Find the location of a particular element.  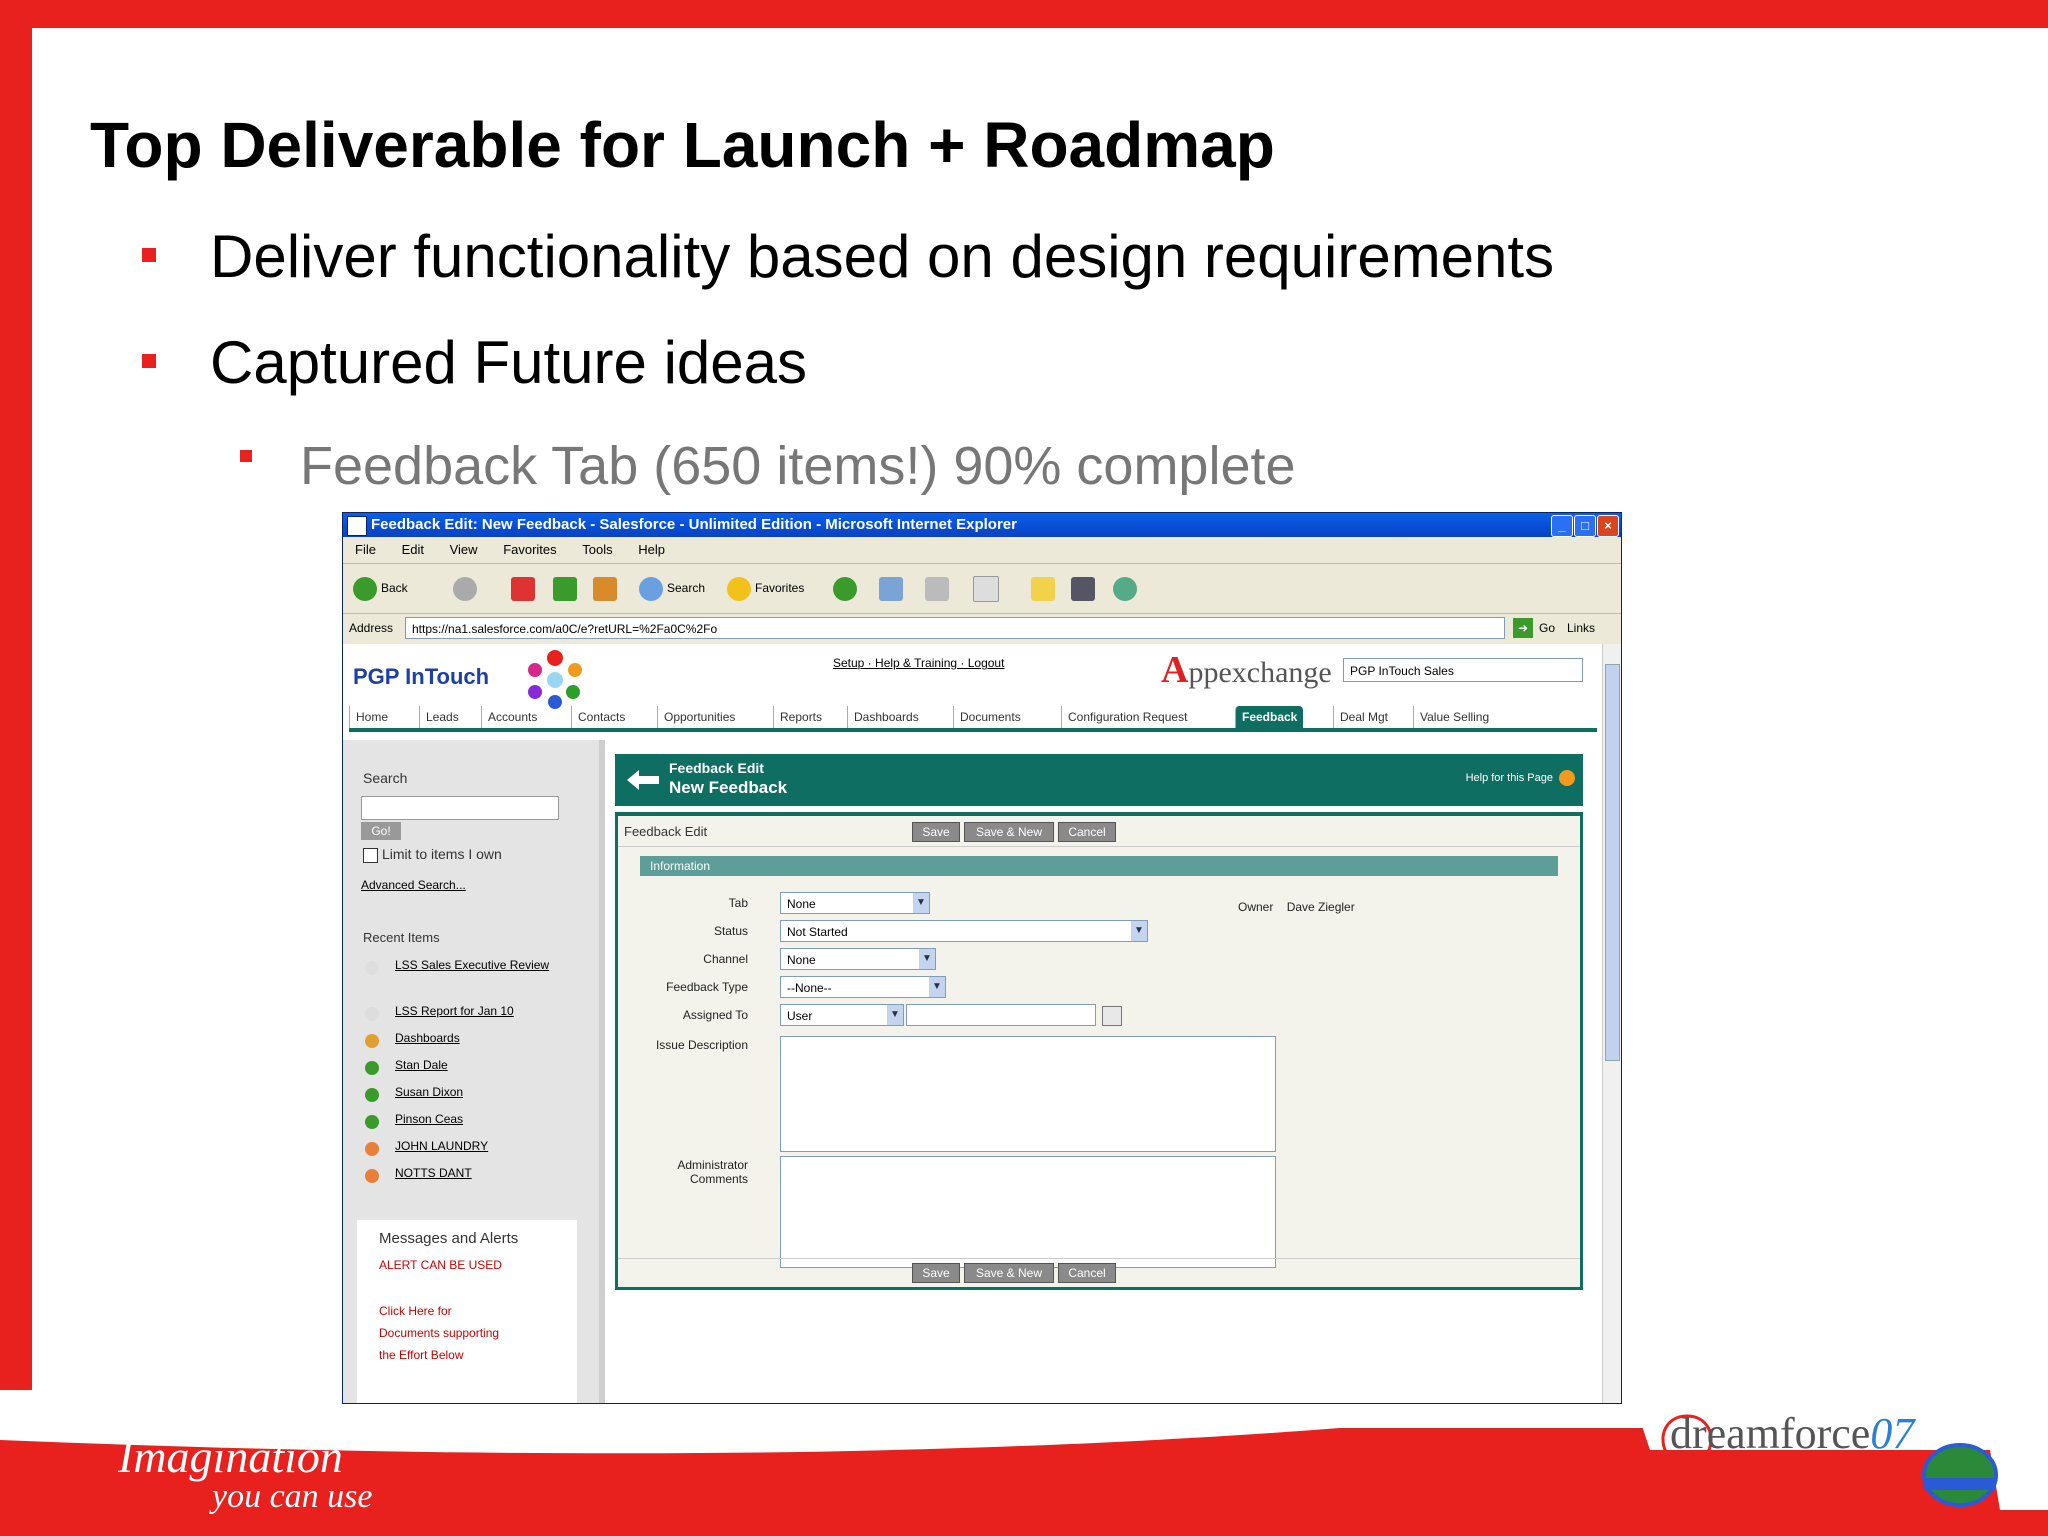

limit-checkbox: Limit to items I own is located at coordinates (432, 854).